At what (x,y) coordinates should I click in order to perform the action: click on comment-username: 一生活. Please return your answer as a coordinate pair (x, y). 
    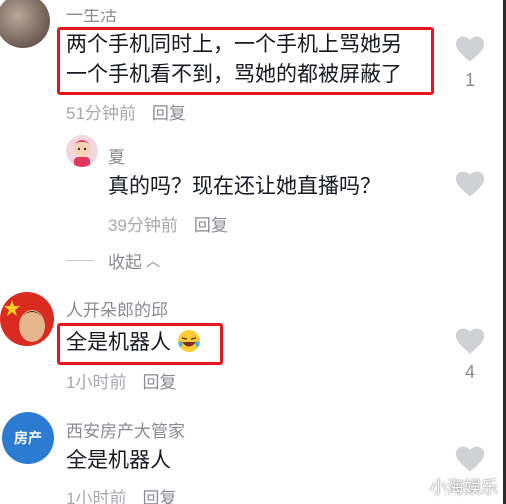
    Looking at the image, I should click on (91, 17).